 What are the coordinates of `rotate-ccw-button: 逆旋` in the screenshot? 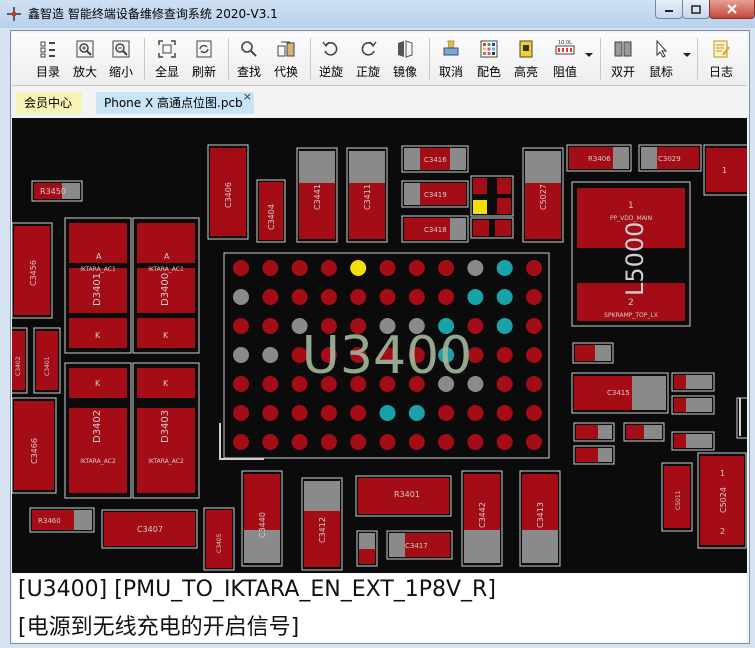 It's located at (331, 59).